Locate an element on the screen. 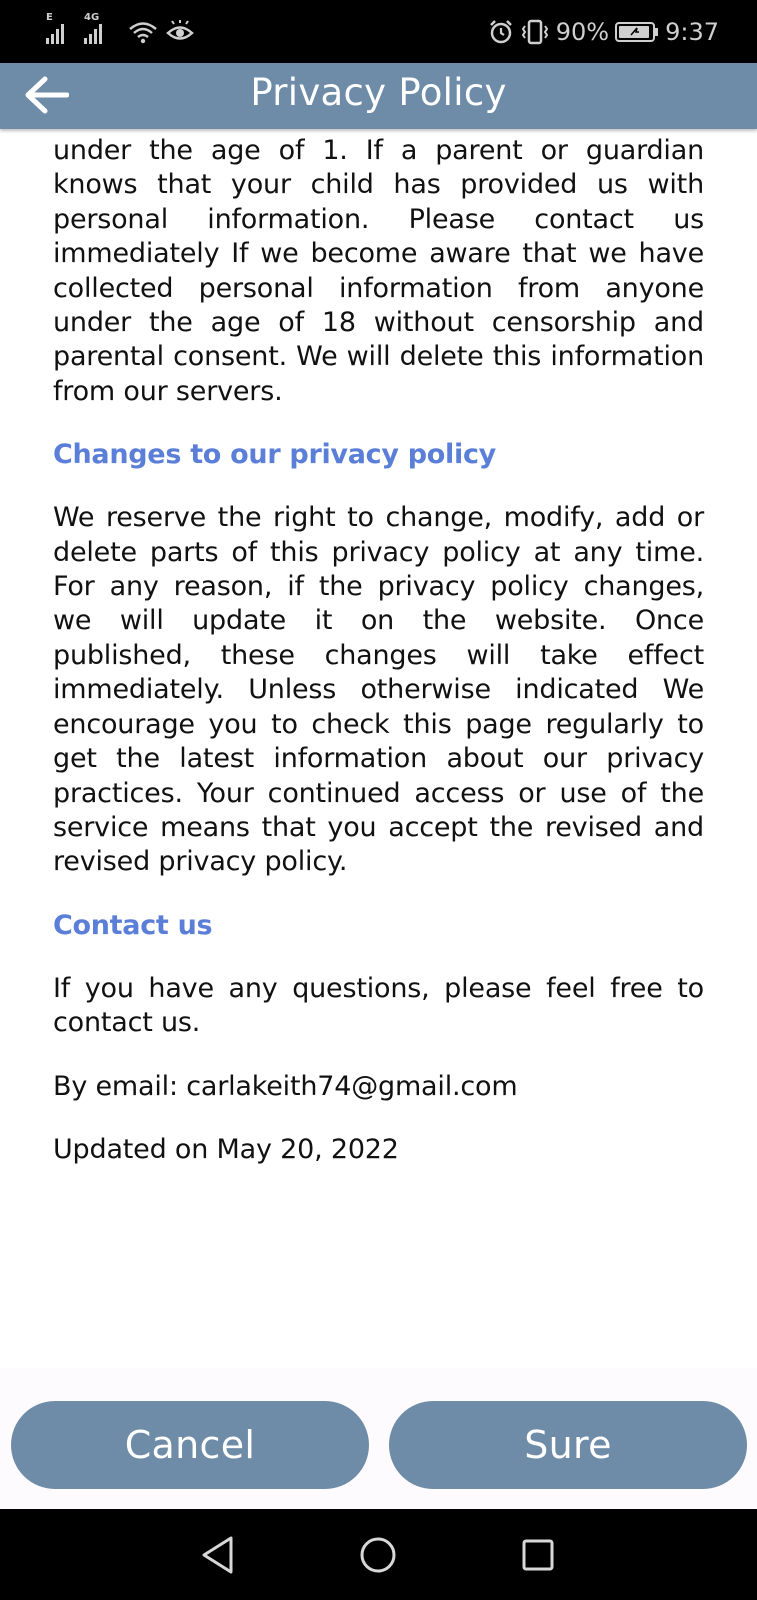 The width and height of the screenshot is (757, 1600). square-recents-icon is located at coordinates (538, 1555).